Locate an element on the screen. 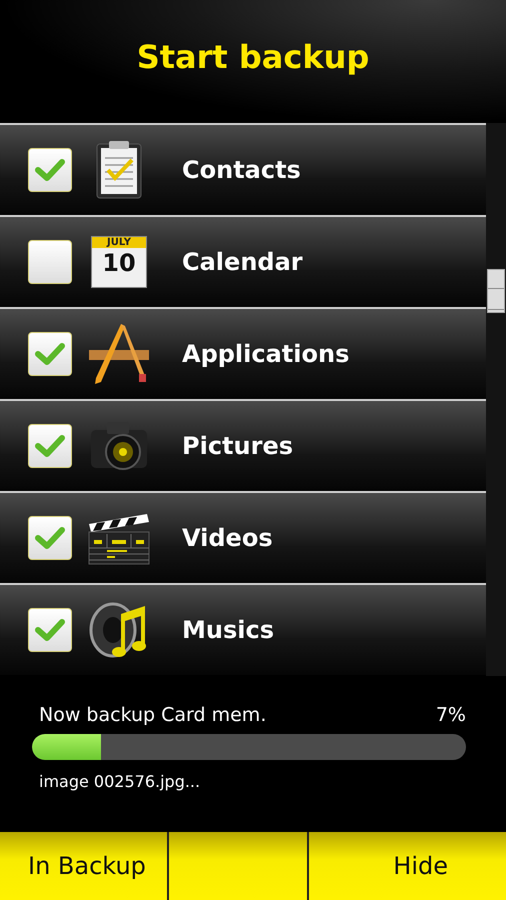 This screenshot has height=900, width=506. calendar-icon: JULY 10 is located at coordinates (119, 262).